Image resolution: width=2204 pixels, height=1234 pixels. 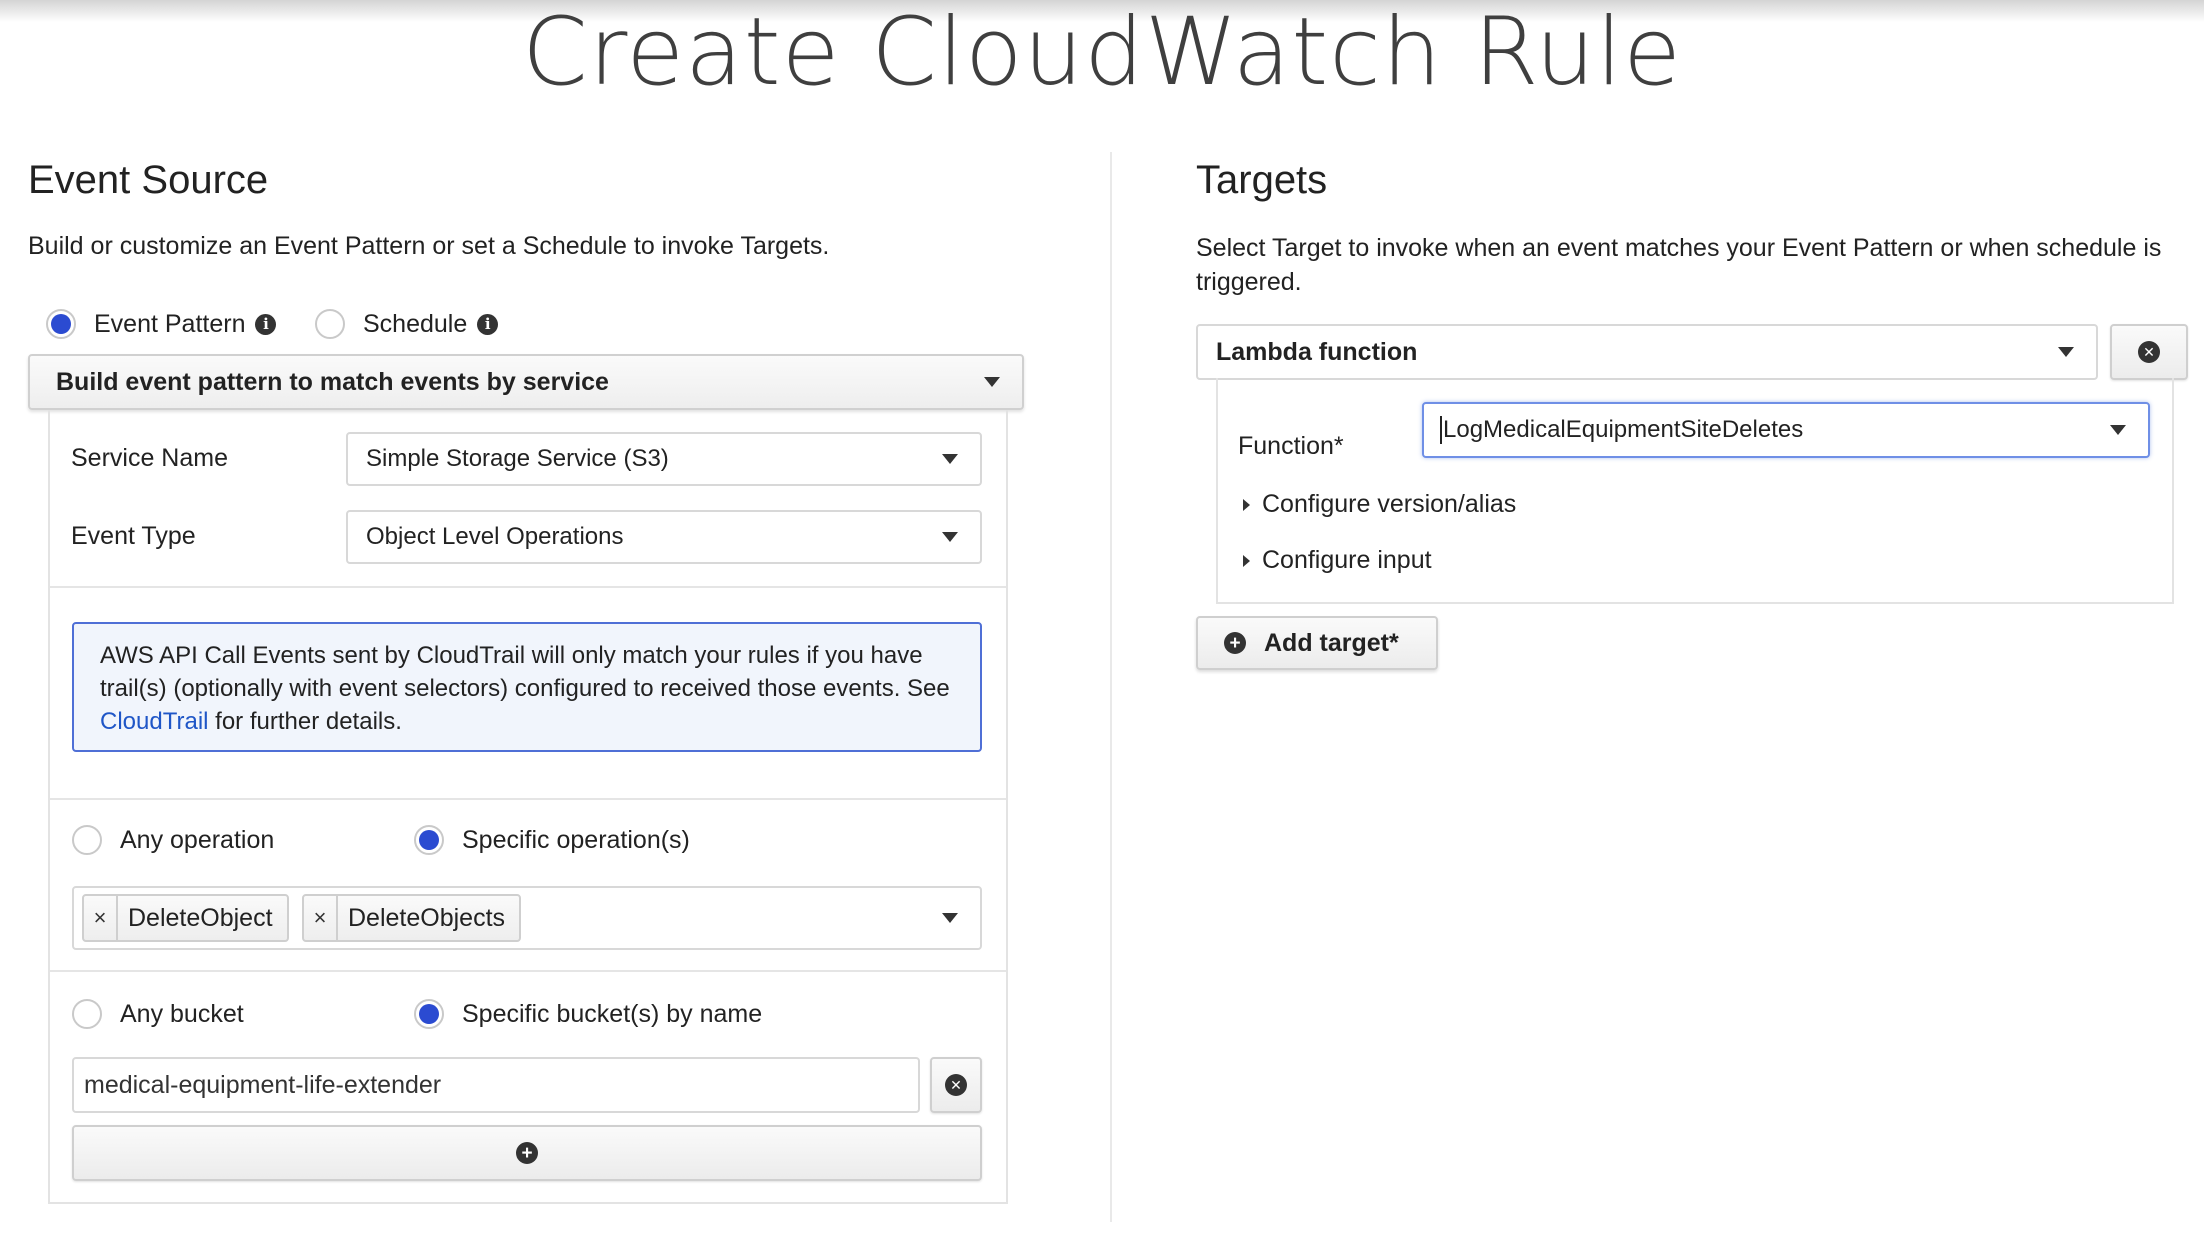 I want to click on remove-bucket-button: ✕, so click(x=956, y=1085).